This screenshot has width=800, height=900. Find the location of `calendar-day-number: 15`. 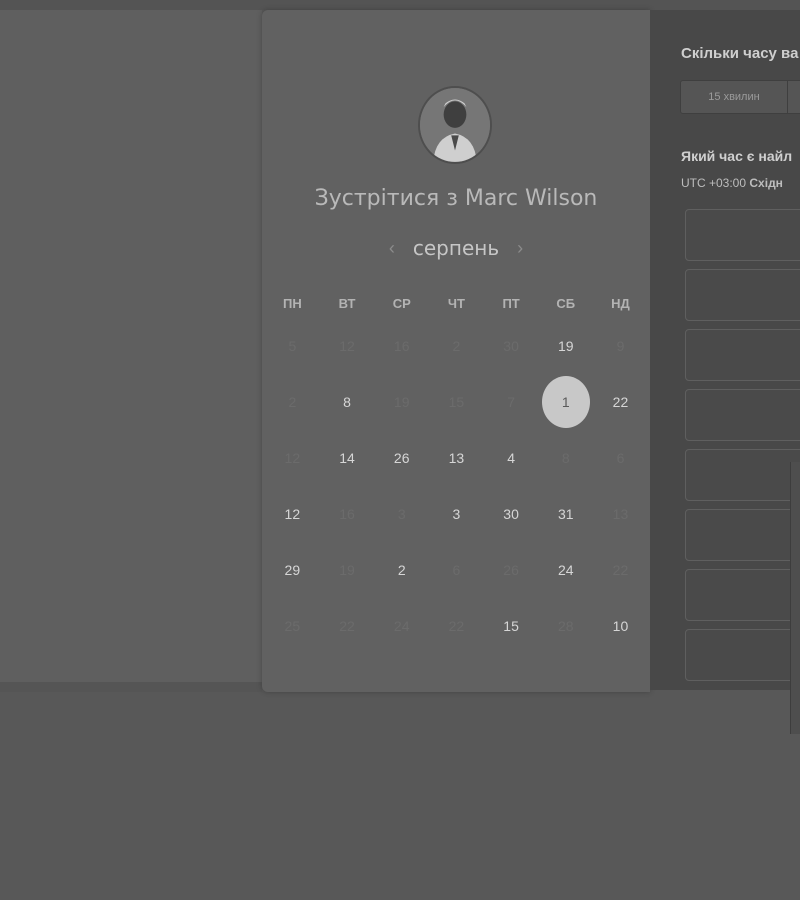

calendar-day-number: 15 is located at coordinates (456, 402).